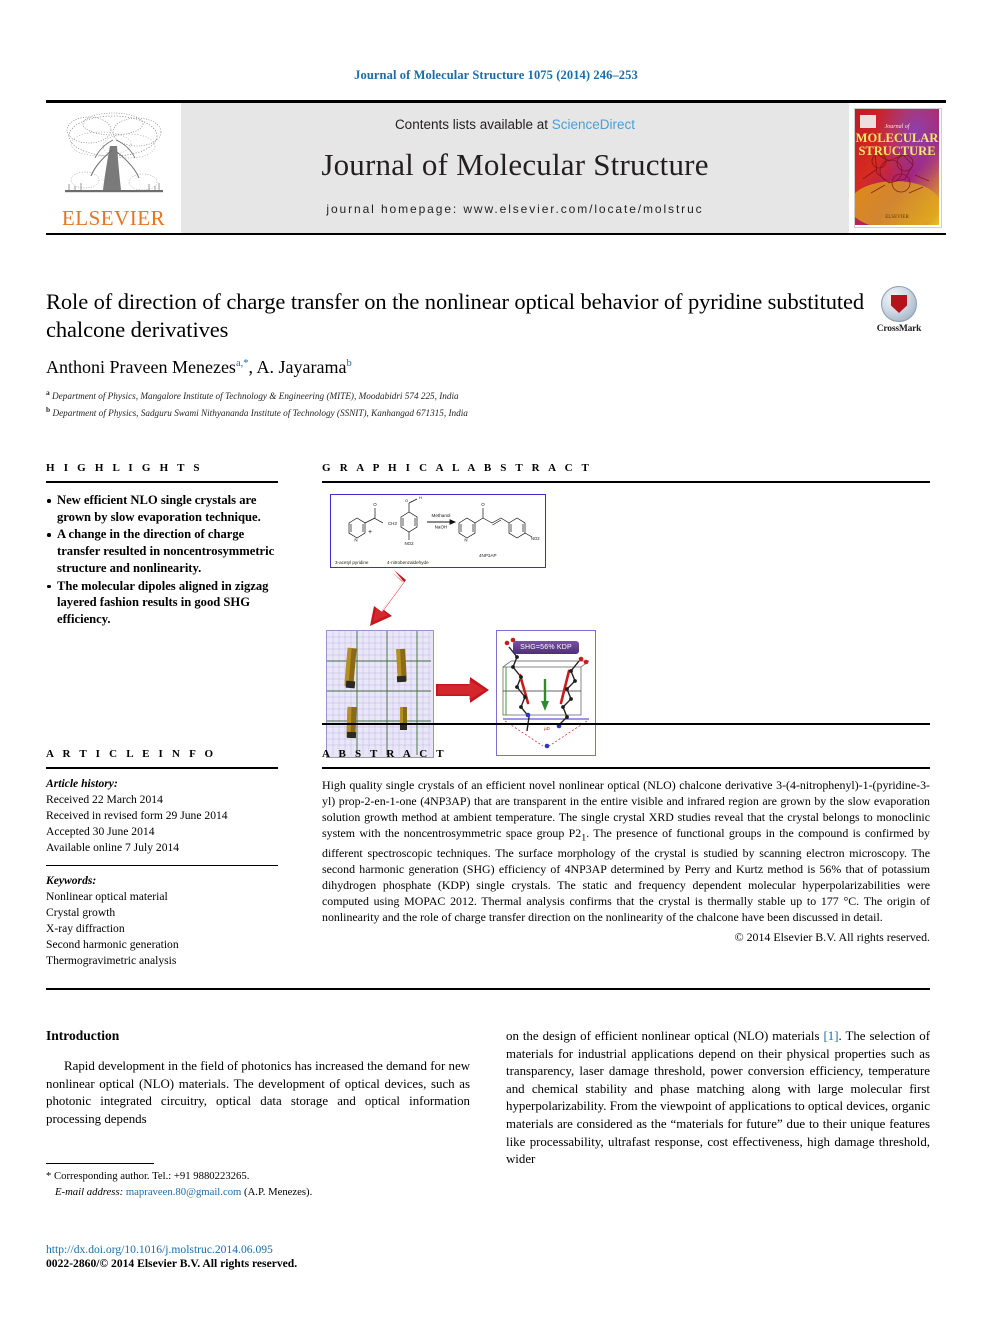 This screenshot has height=1323, width=992. Describe the element at coordinates (89, 1191) in the screenshot. I see `email-label: E-mail address:` at that location.